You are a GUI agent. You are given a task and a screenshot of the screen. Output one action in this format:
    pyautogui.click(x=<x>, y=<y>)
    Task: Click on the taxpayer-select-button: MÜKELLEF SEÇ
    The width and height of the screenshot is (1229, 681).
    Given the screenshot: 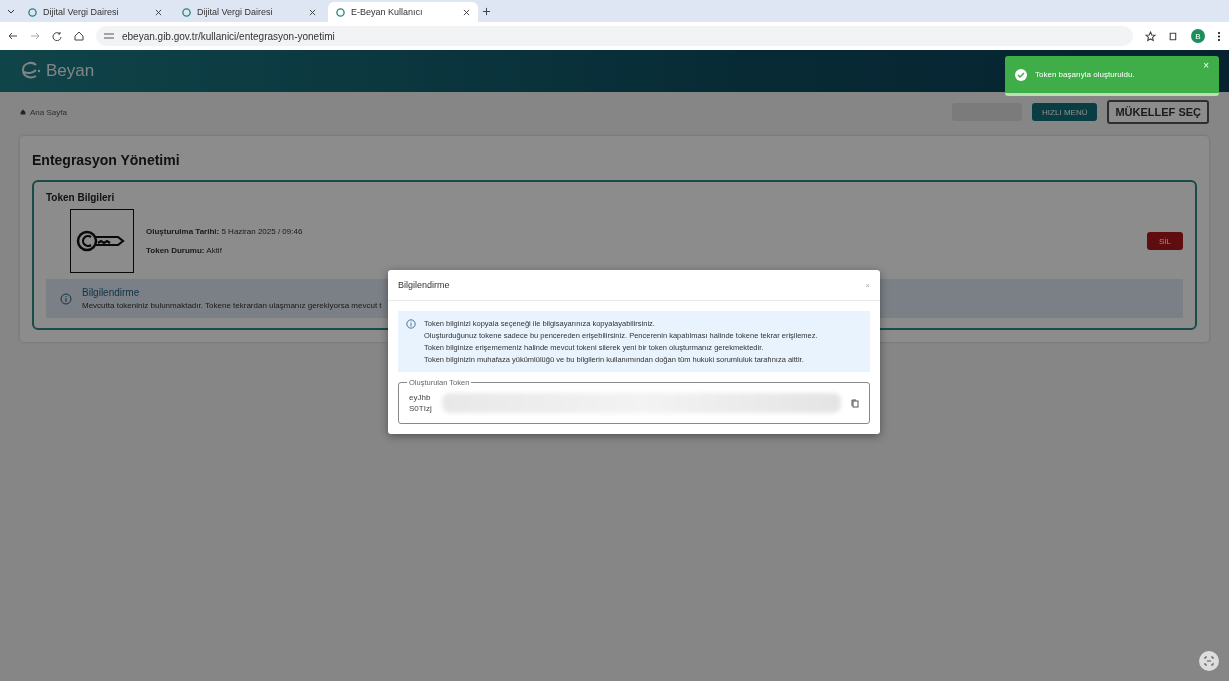 What is the action you would take?
    pyautogui.click(x=1158, y=112)
    